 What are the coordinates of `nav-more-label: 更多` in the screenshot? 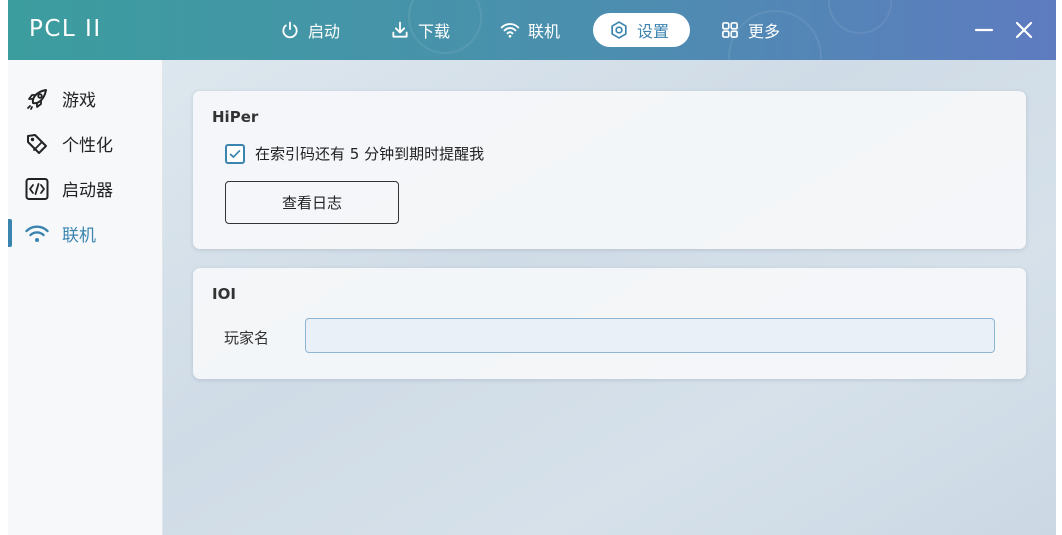 It's located at (764, 31).